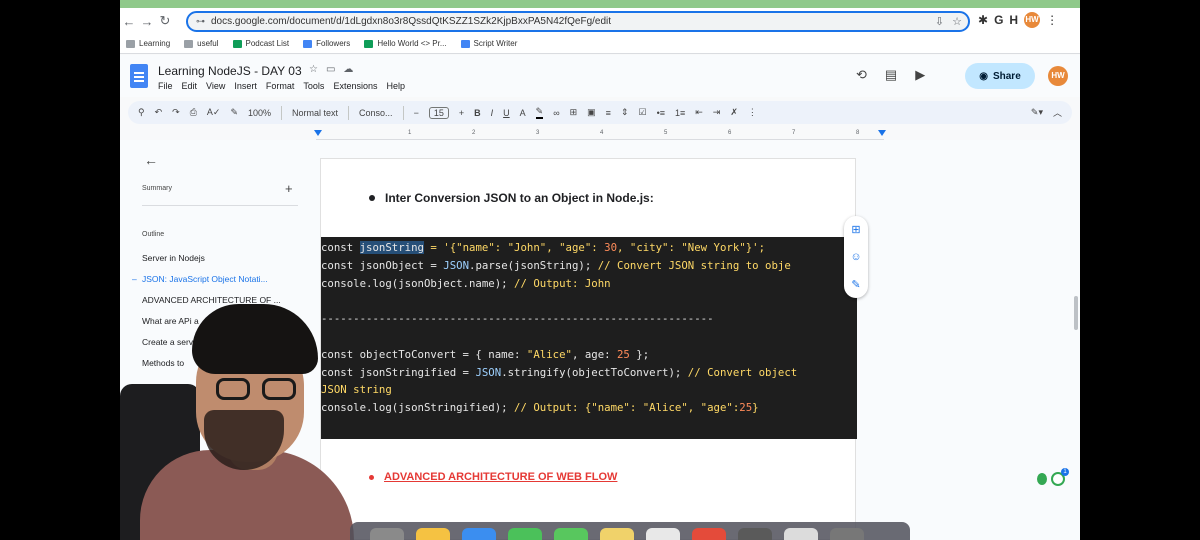 The width and height of the screenshot is (1200, 540). What do you see at coordinates (313, 69) in the screenshot?
I see `star-icon: ☆` at bounding box center [313, 69].